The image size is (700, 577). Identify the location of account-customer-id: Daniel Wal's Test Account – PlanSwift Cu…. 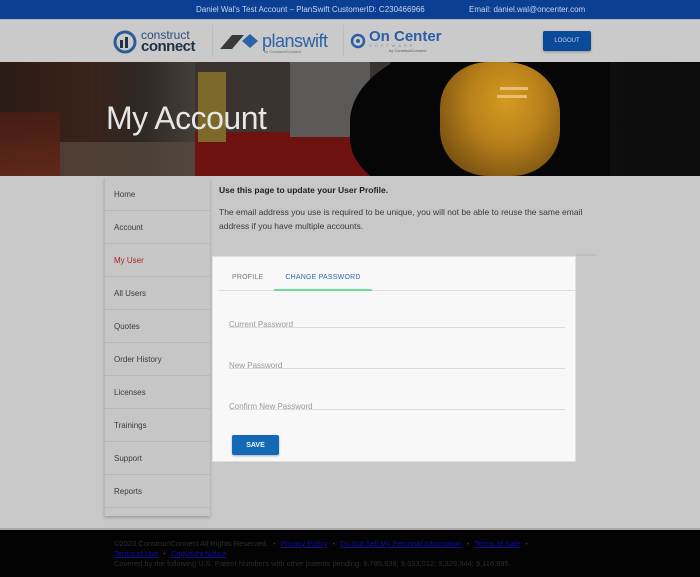
(310, 9).